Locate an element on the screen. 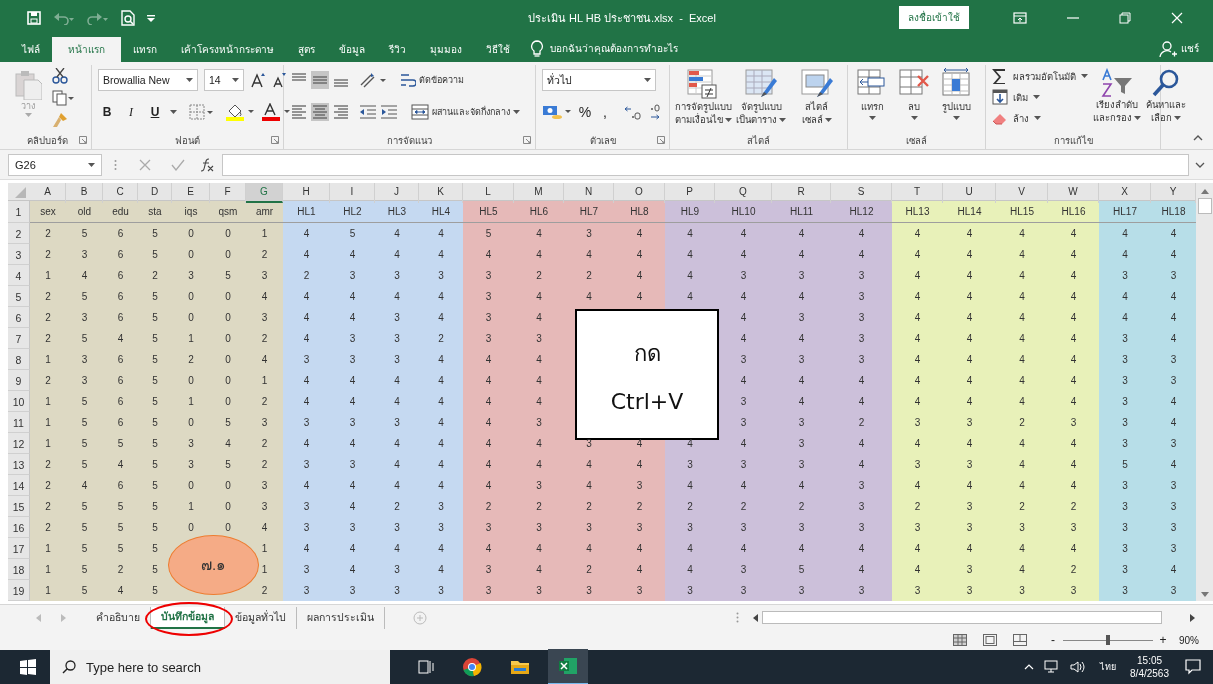 This screenshot has width=1213, height=684. row-header: 19 is located at coordinates (19, 590).